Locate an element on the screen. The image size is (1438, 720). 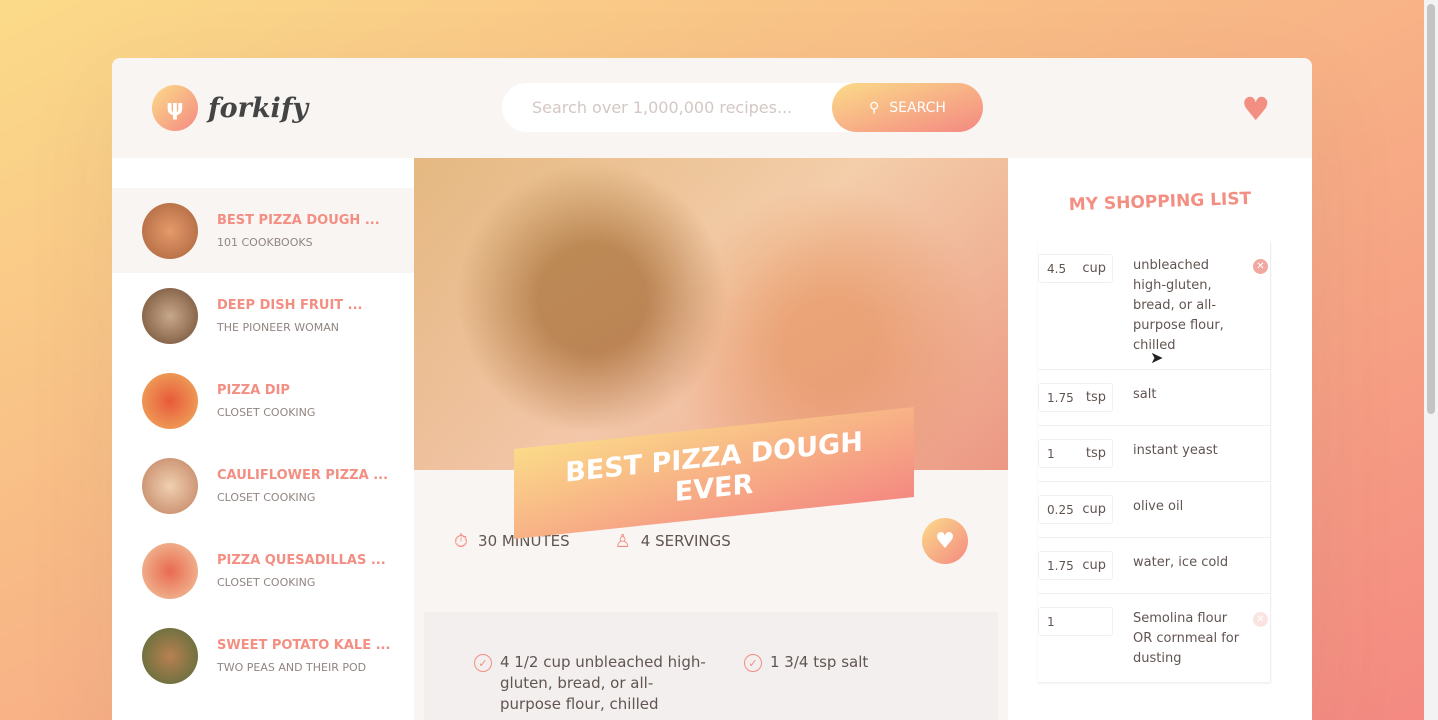
item-description: Semolina flour OR cornmeal for dusting is located at coordinates (1186, 638).